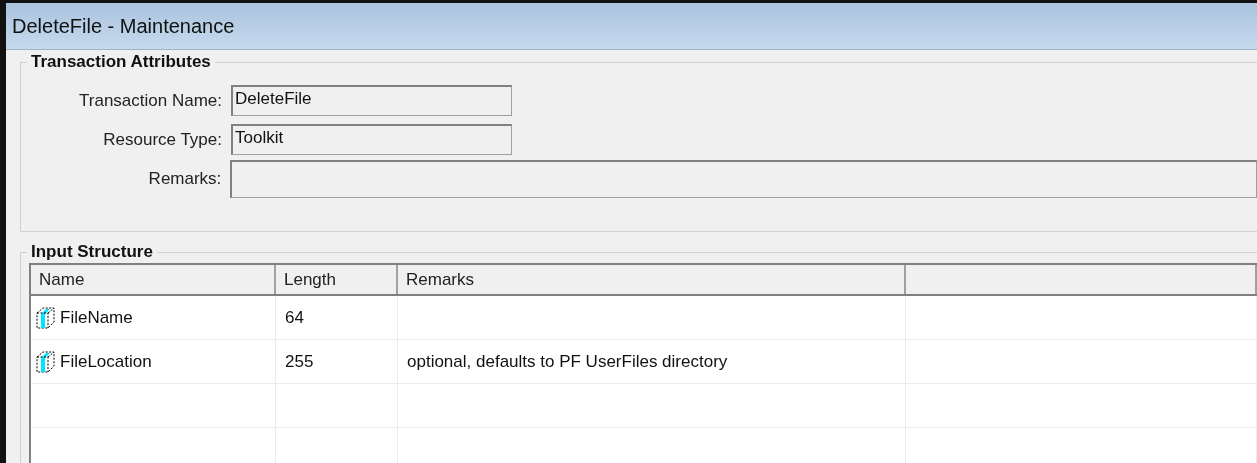  What do you see at coordinates (337, 279) in the screenshot?
I see `column-header: Length` at bounding box center [337, 279].